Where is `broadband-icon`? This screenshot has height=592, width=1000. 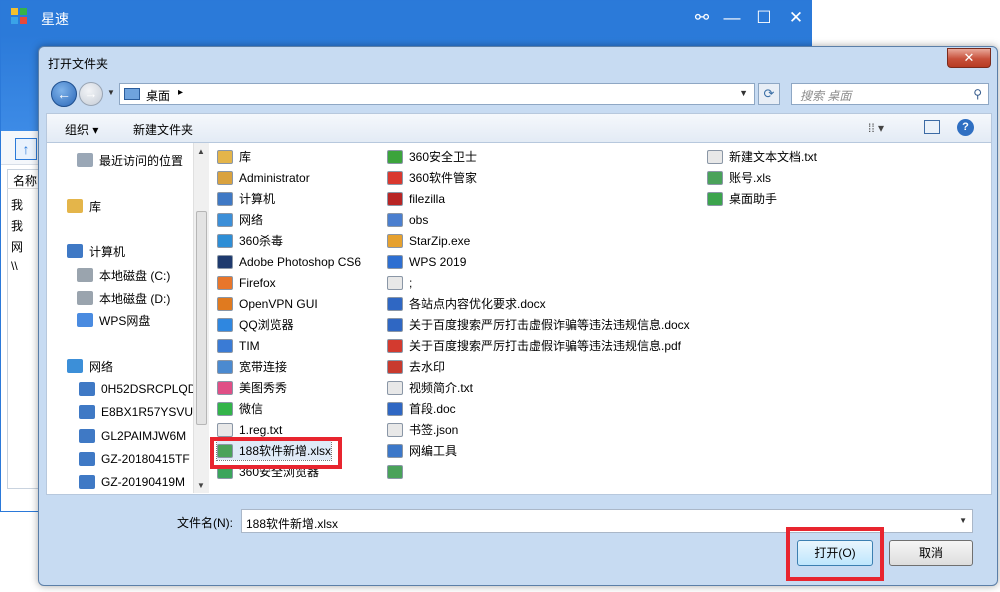
broadband-icon is located at coordinates (225, 366).